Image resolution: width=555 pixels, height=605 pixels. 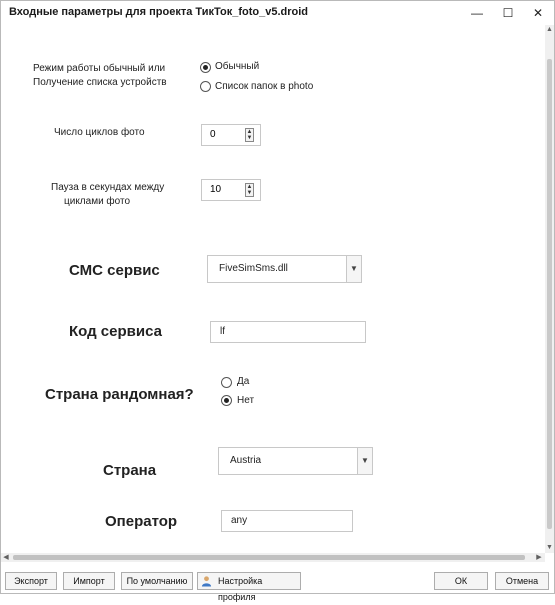 I want to click on minimize-button: —, so click(x=477, y=13).